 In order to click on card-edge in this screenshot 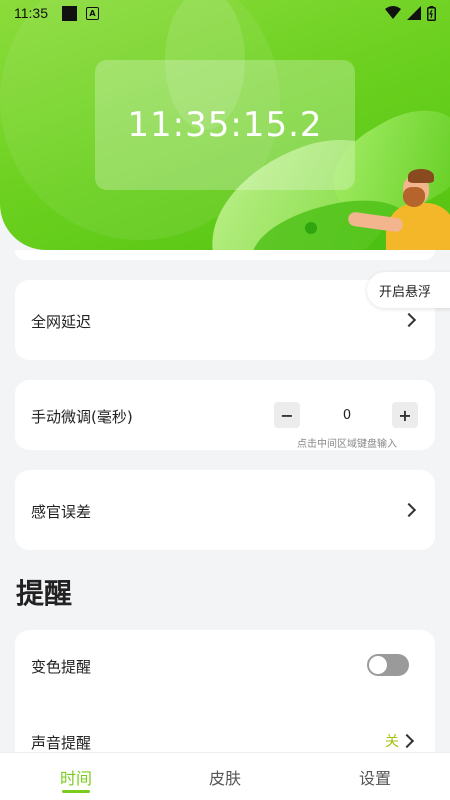, I will do `click(225, 255)`.